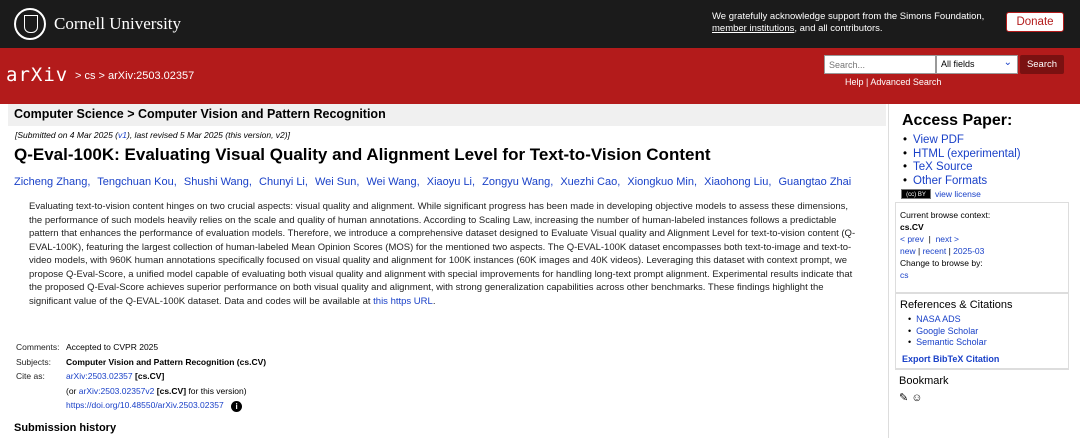 This screenshot has width=1080, height=438. Describe the element at coordinates (938, 140) in the screenshot. I see `view-pdf-link: View PDF` at that location.